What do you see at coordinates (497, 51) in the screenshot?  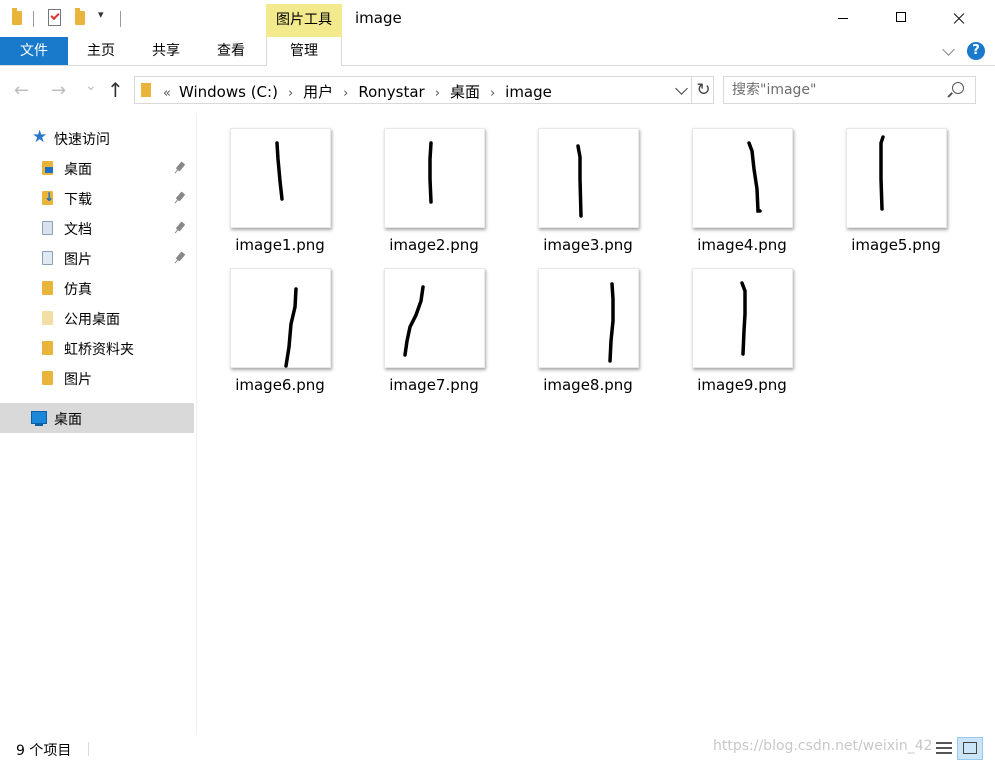 I see `ribbon-tabs: 文件 主页 共享 查看 管理 ?` at bounding box center [497, 51].